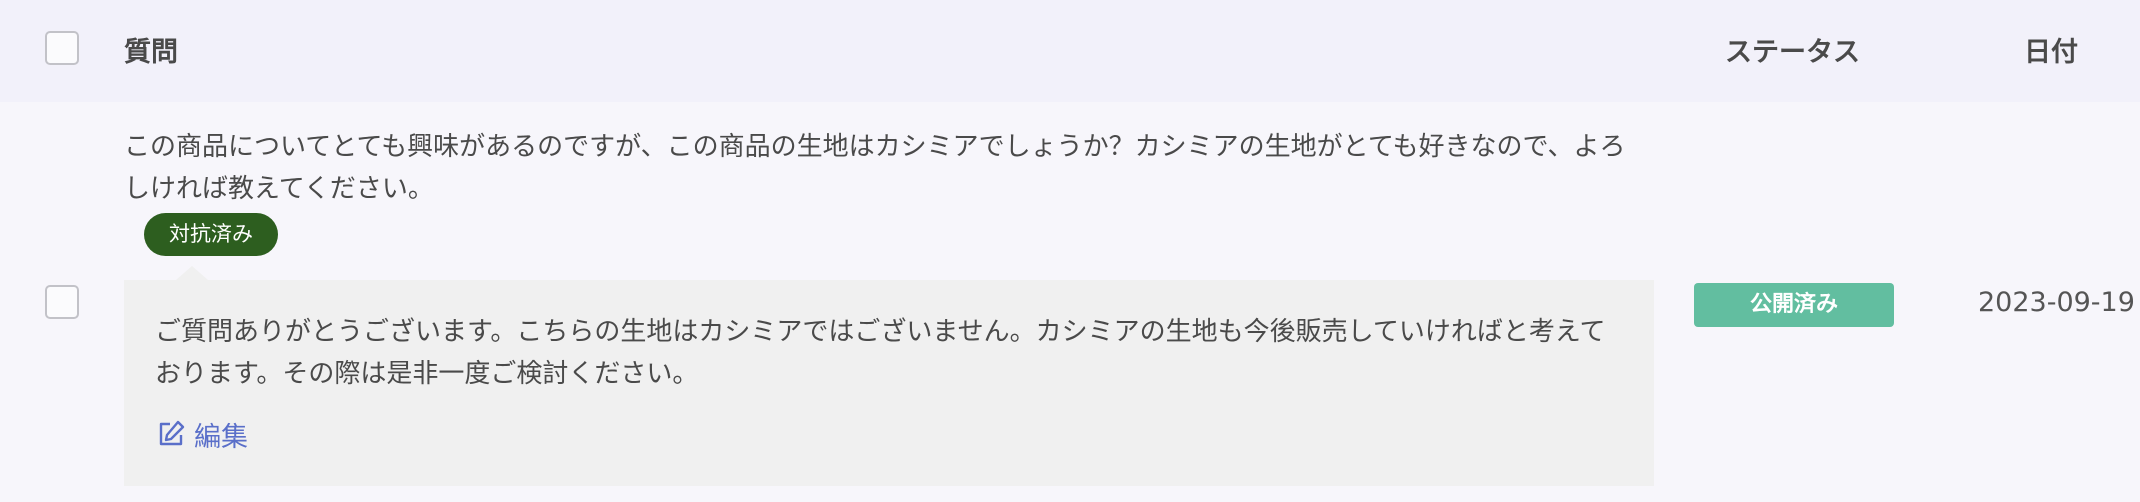 Image resolution: width=2140 pixels, height=502 pixels. I want to click on status-badge: 公開済み, so click(1794, 305).